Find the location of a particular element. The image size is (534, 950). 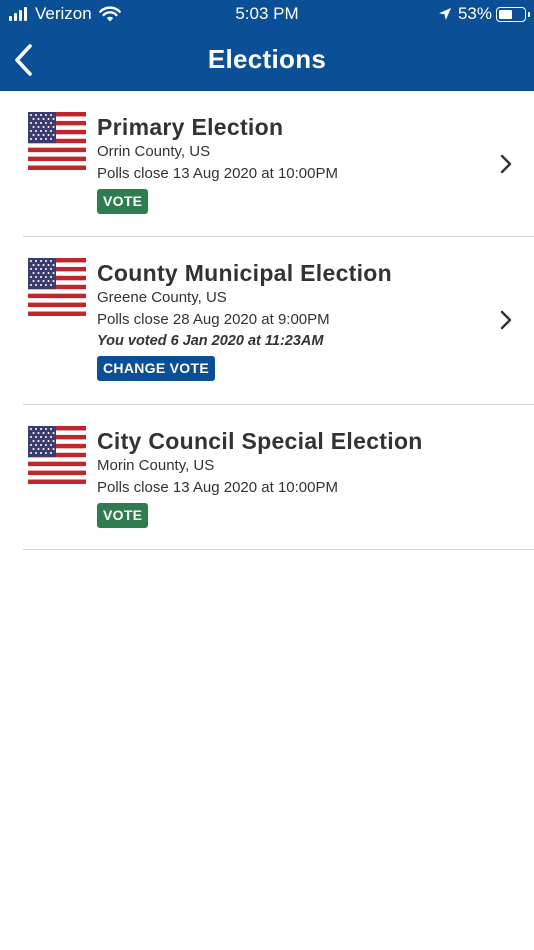

election-location: Morin County, US is located at coordinates (156, 465).